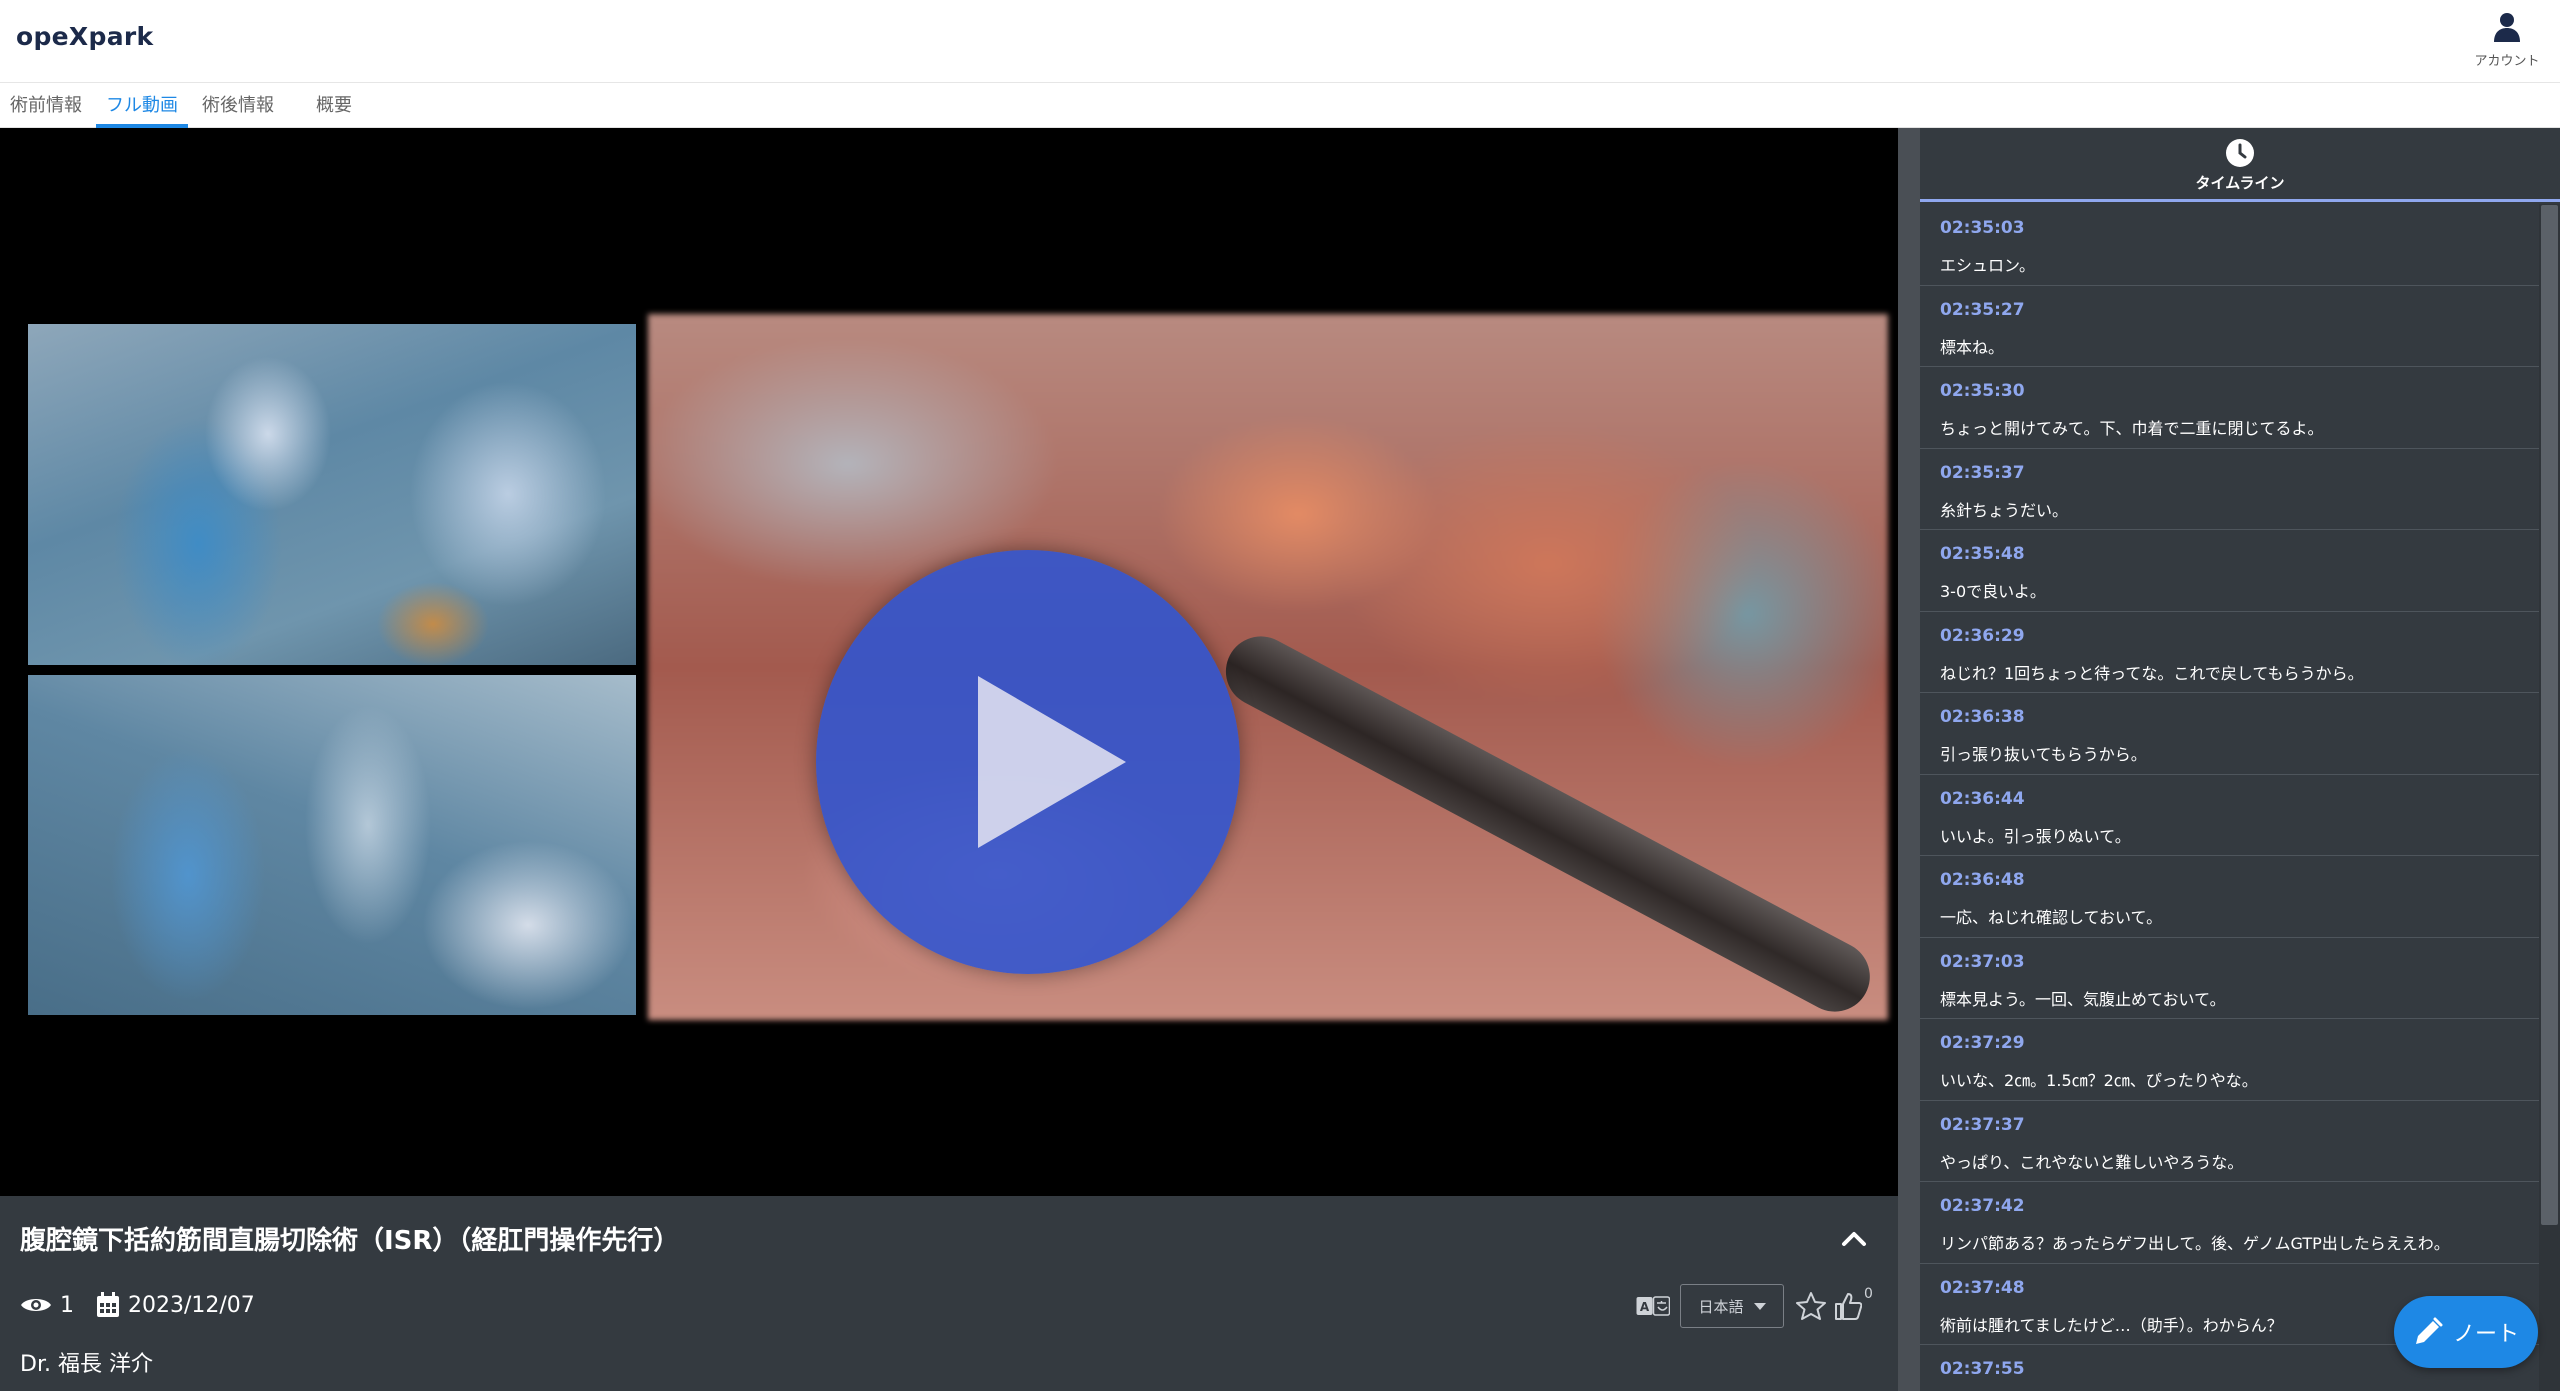 This screenshot has width=2560, height=1391. What do you see at coordinates (2099, 1080) in the screenshot?
I see `timeline-text: いいな、2㎝。1.5㎝？2㎝、ぴったりやな。` at bounding box center [2099, 1080].